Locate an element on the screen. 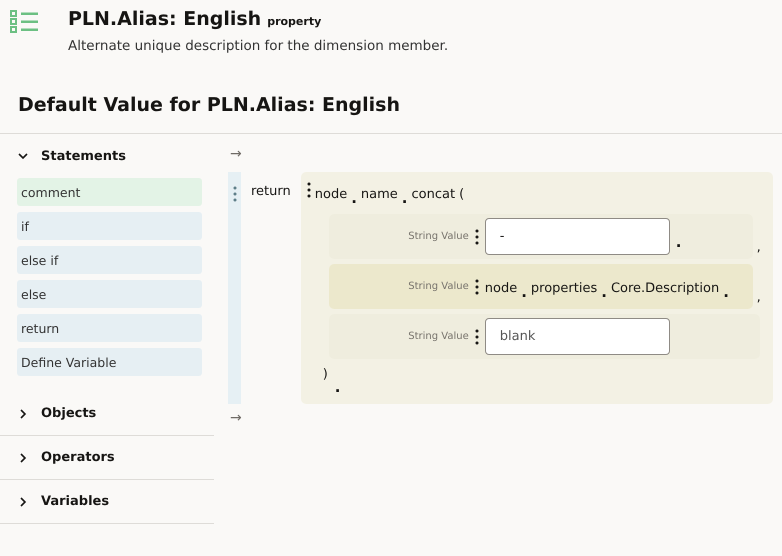 The width and height of the screenshot is (782, 556). palette-item: else if is located at coordinates (109, 260).